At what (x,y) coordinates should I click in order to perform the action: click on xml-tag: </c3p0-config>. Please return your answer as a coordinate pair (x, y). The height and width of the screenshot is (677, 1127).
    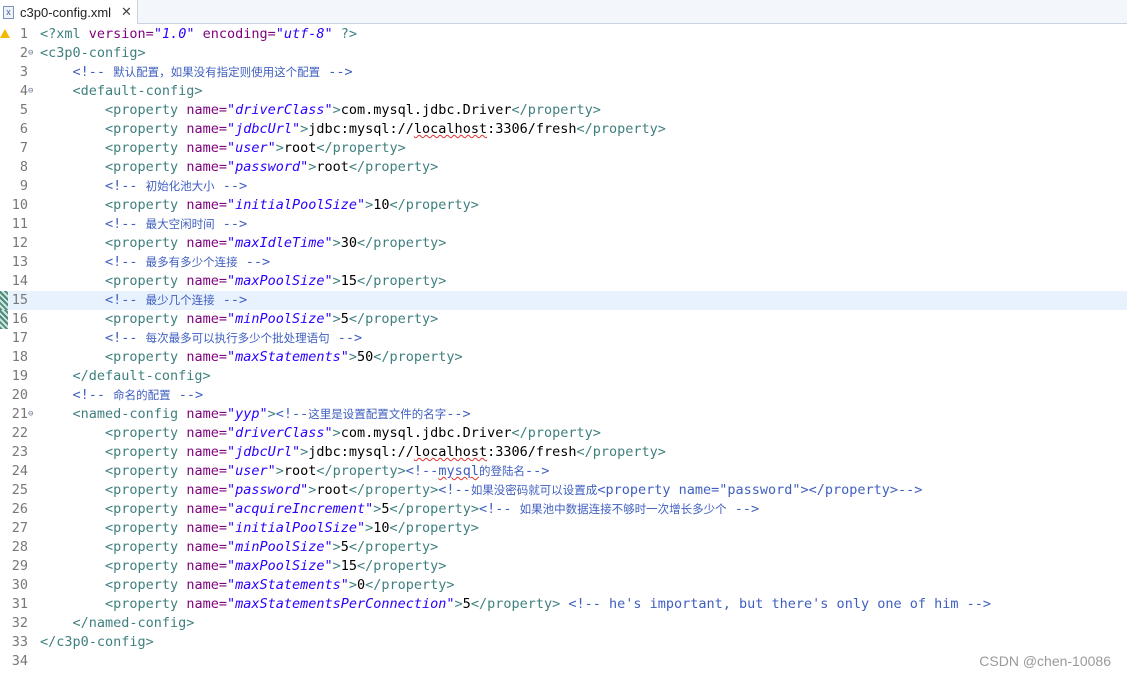
    Looking at the image, I should click on (97, 642).